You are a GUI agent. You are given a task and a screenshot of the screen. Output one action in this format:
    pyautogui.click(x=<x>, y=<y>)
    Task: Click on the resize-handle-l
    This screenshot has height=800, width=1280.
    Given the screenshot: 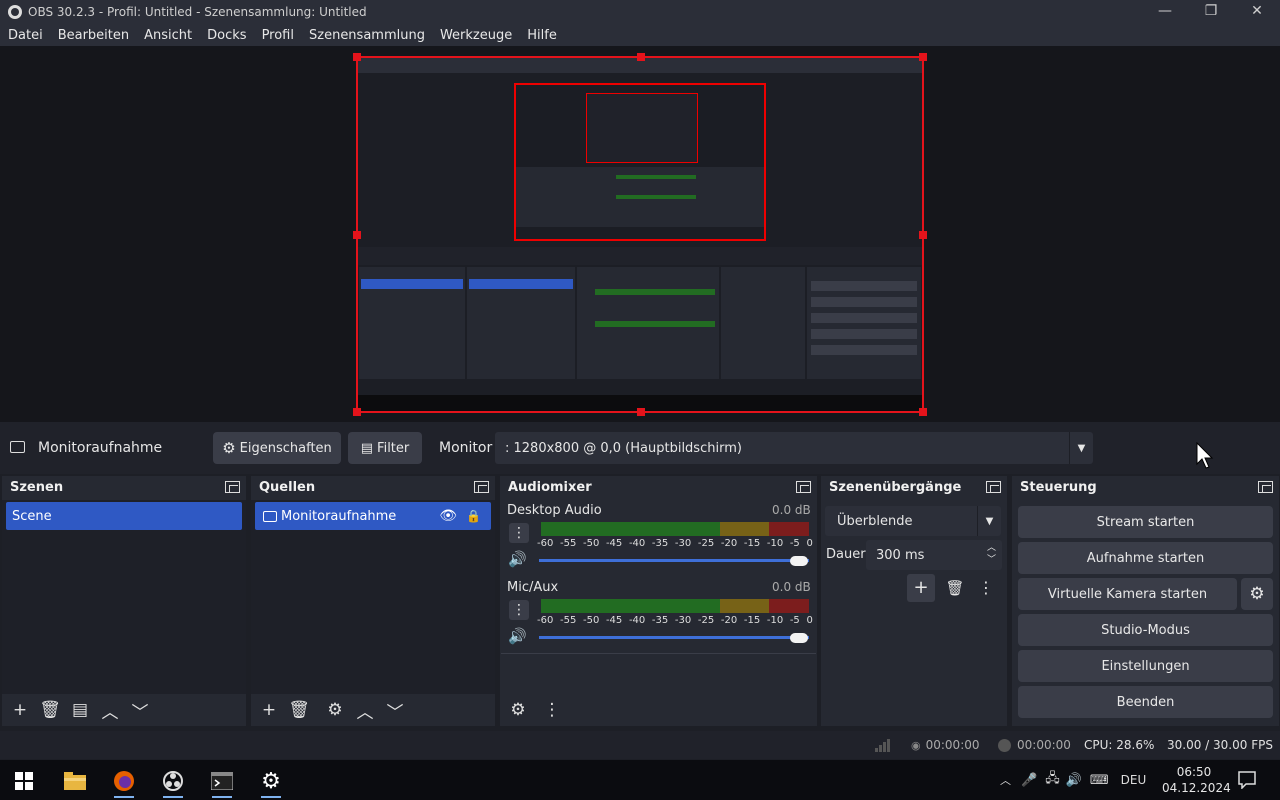 What is the action you would take?
    pyautogui.click(x=357, y=235)
    